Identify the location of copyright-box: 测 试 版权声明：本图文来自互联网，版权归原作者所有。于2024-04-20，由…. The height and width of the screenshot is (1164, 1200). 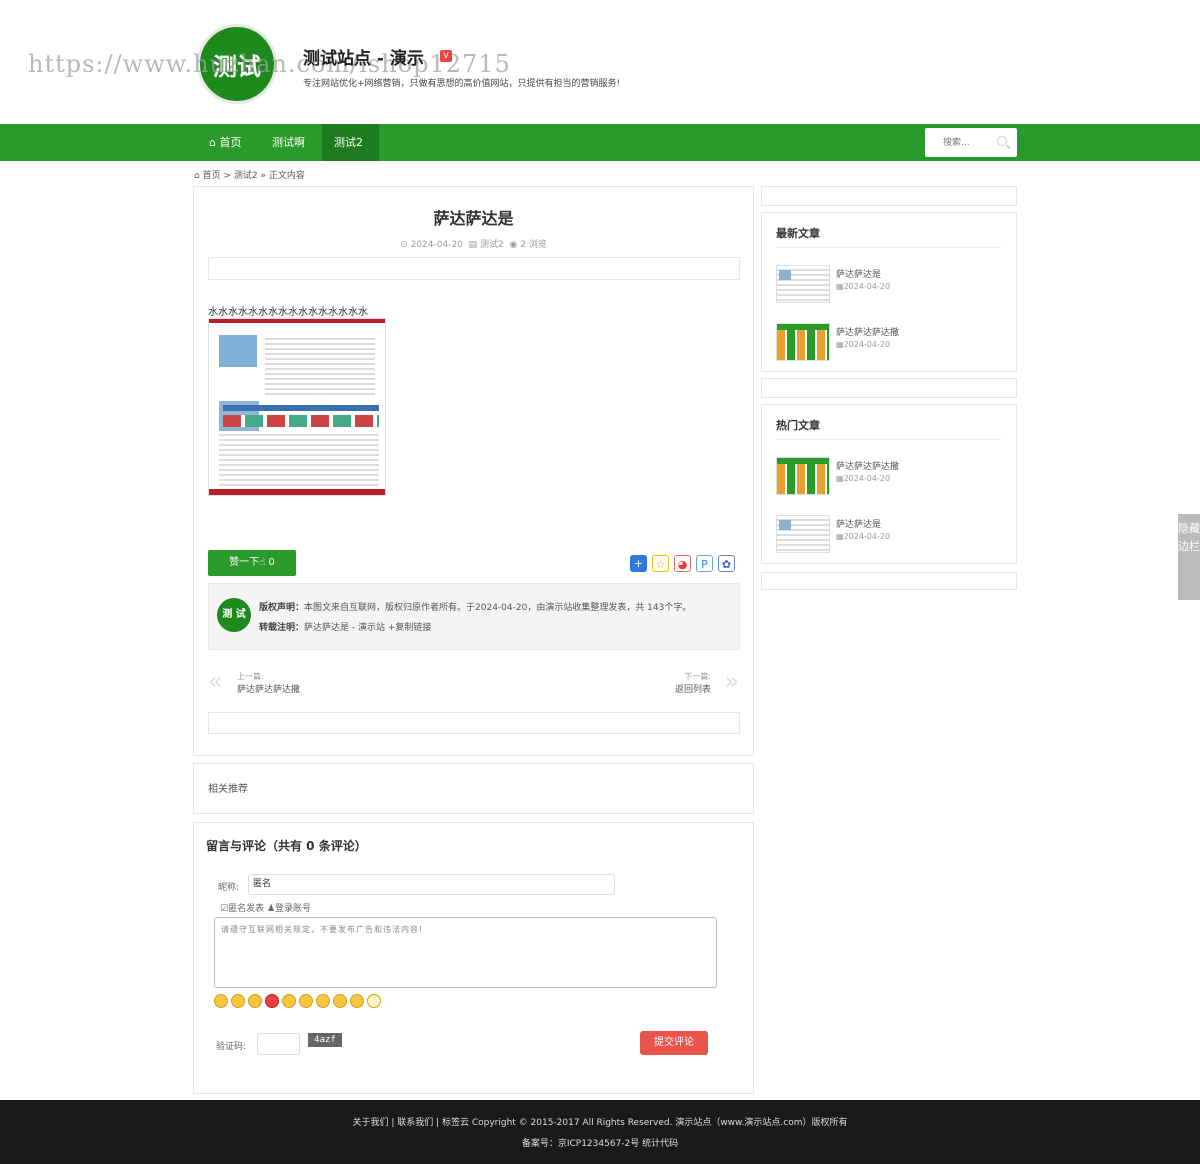
(474, 616).